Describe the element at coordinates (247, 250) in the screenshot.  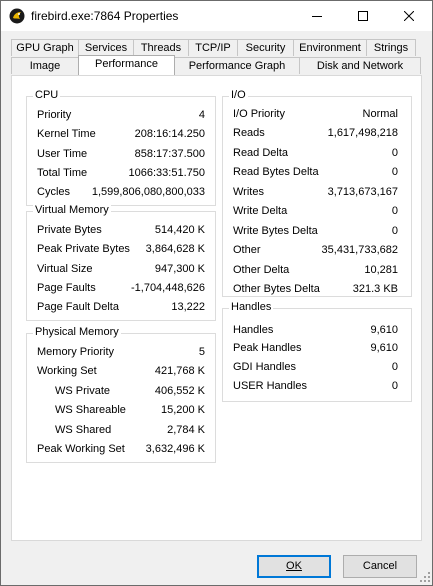
I see `io-label: Other` at that location.